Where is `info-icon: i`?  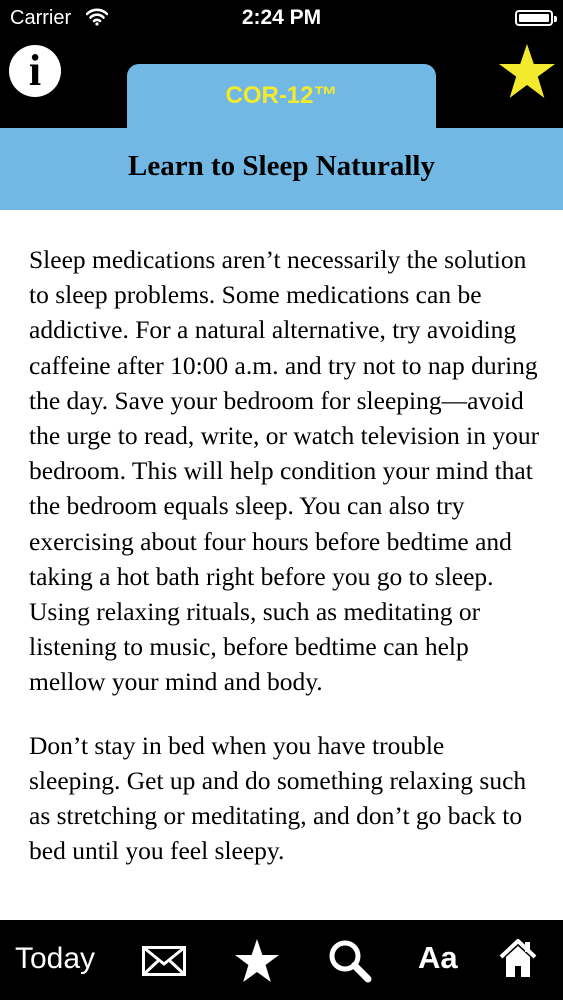 info-icon: i is located at coordinates (35, 70).